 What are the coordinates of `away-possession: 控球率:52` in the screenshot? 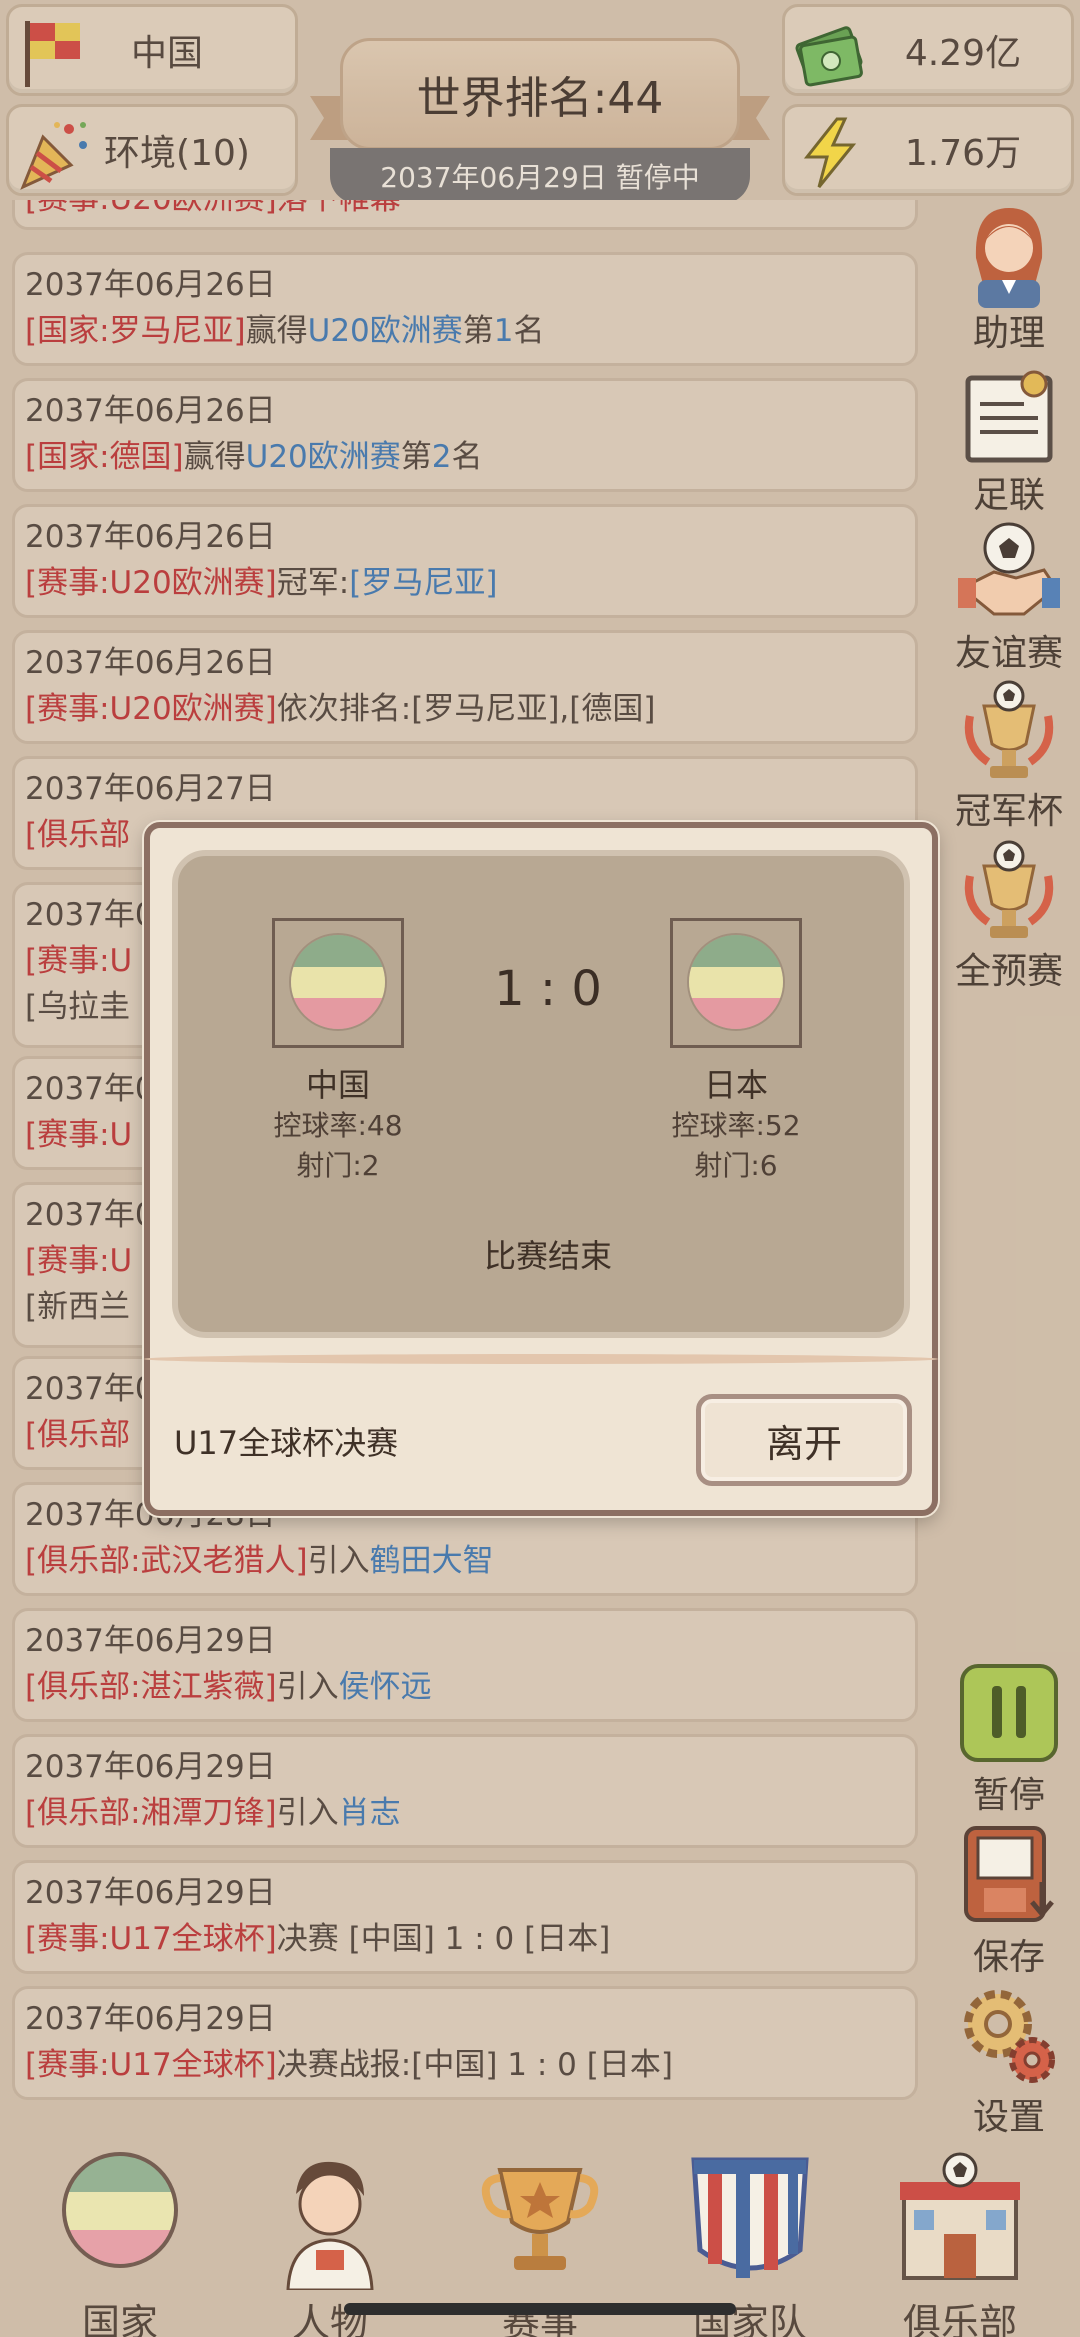 It's located at (736, 1125).